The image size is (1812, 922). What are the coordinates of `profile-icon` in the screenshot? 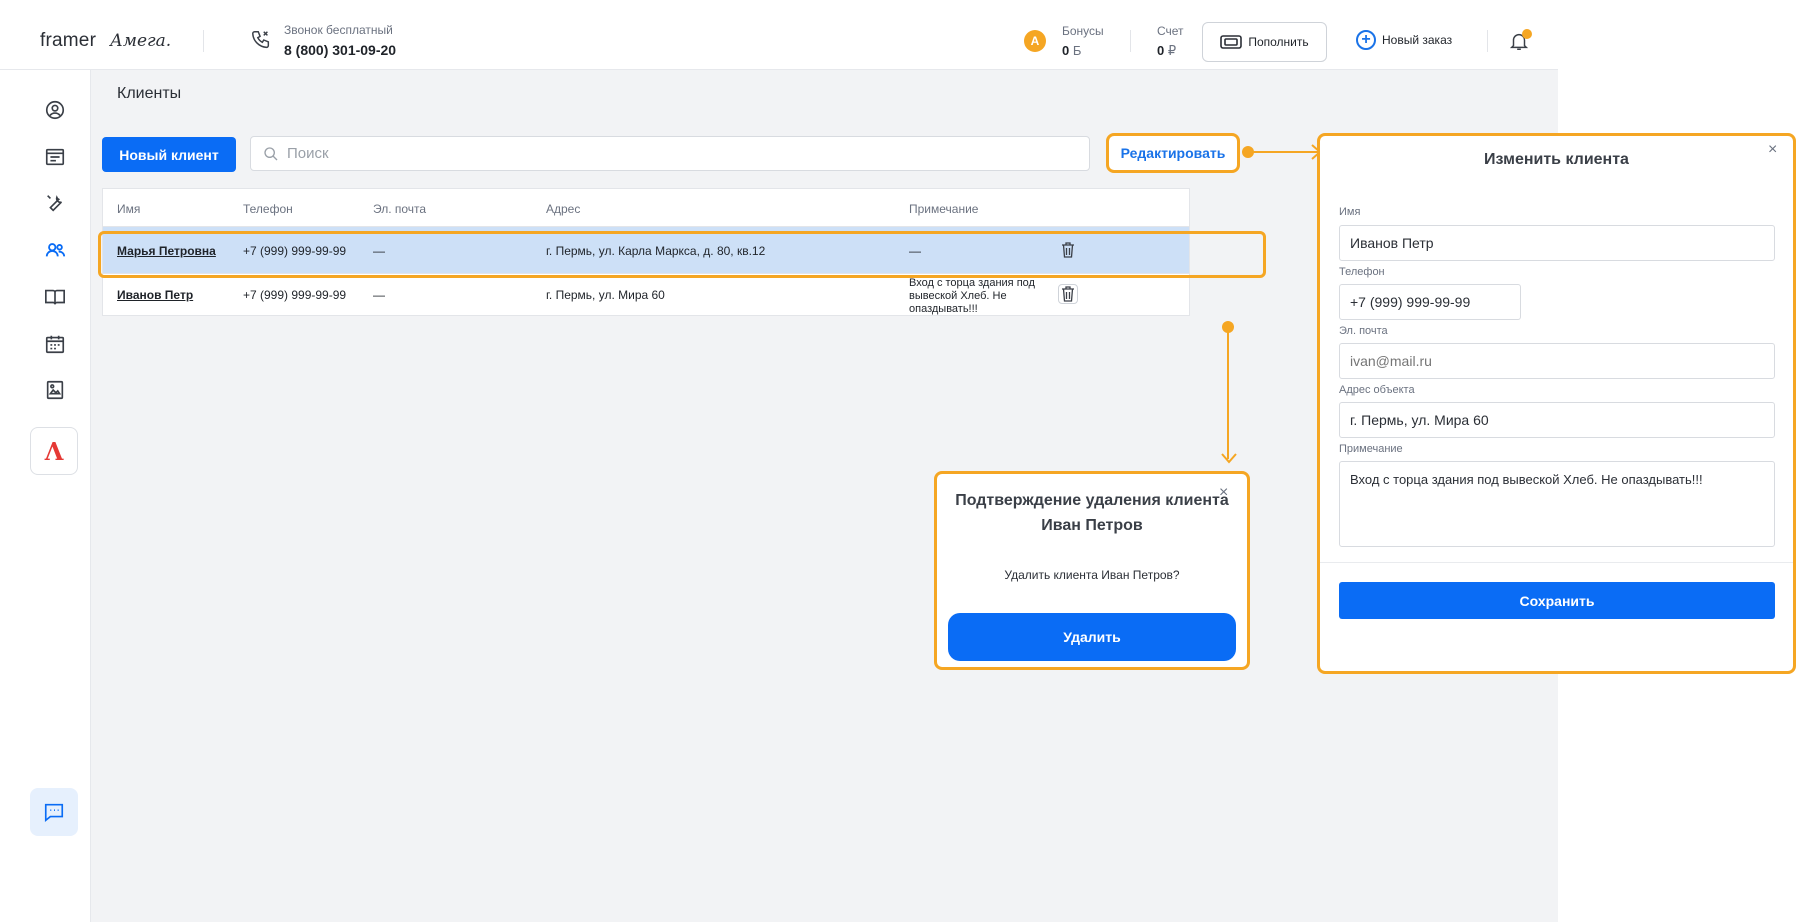 It's located at (55, 110).